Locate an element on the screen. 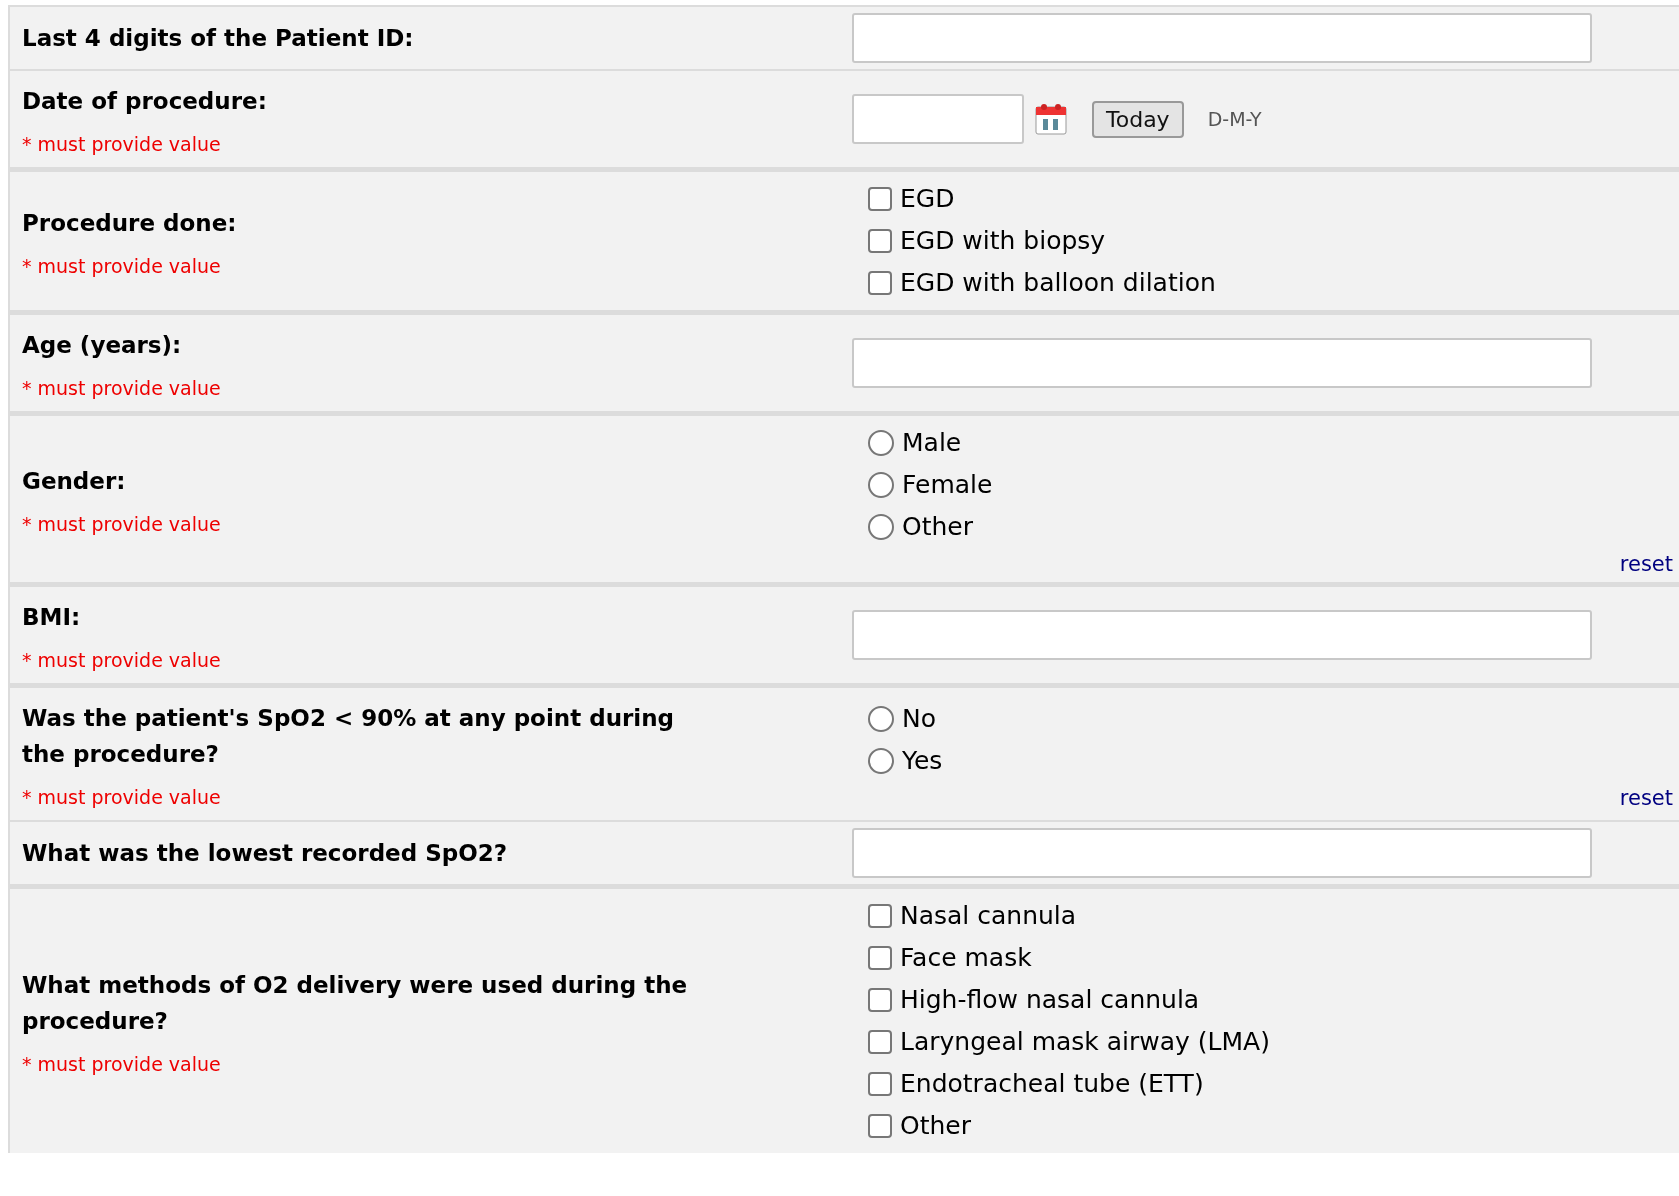  radio-option: Yes is located at coordinates (1270, 761).